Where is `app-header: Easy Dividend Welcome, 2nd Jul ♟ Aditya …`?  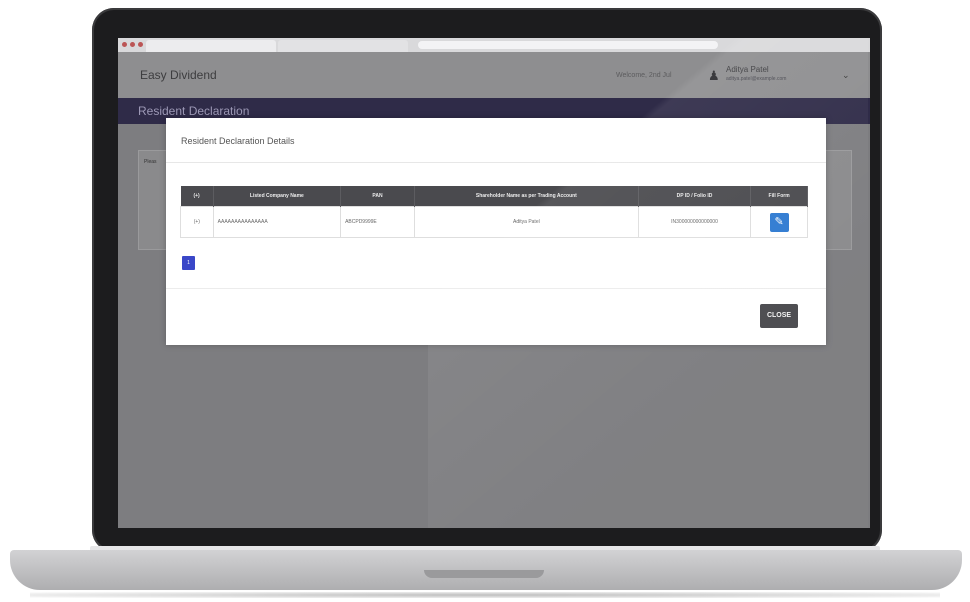 app-header: Easy Dividend Welcome, 2nd Jul ♟ Aditya … is located at coordinates (494, 75).